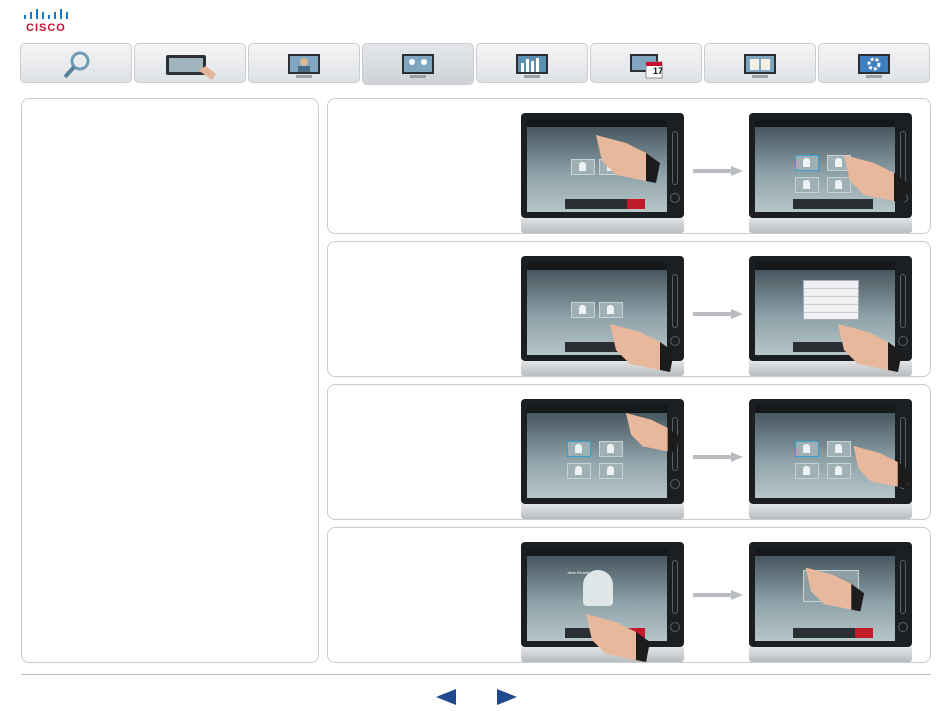  I want to click on next-page-button, so click(507, 697).